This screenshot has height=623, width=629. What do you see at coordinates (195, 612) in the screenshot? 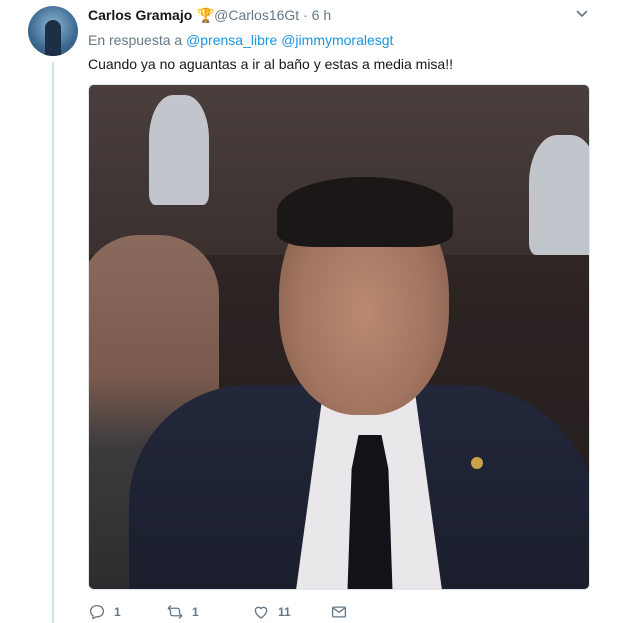
I see `retweet-count: 1` at bounding box center [195, 612].